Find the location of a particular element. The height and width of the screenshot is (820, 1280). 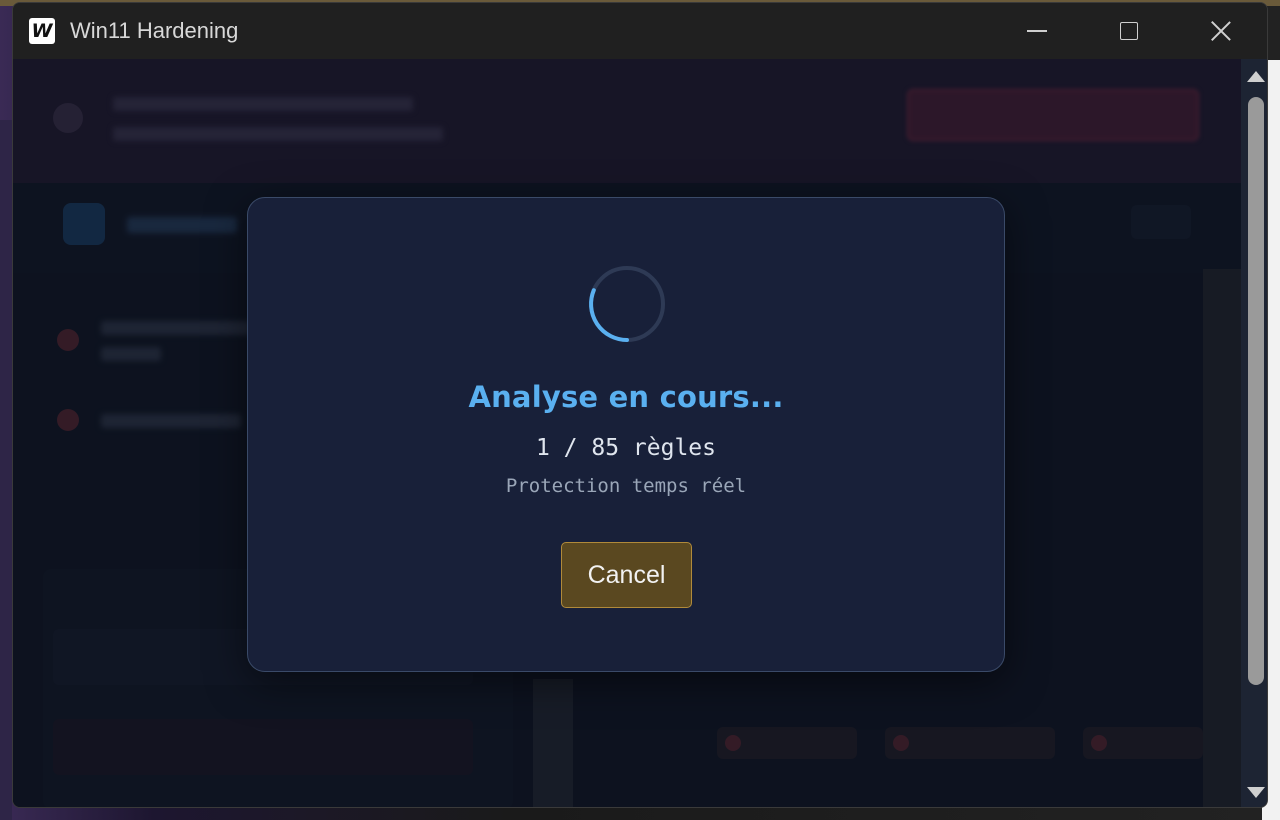

scroll-up-arrow-icon is located at coordinates (1256, 76).